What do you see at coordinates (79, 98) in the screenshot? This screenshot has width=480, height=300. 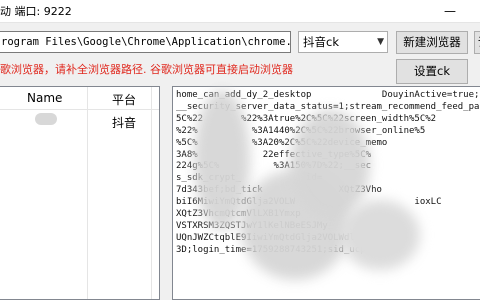 I see `list-header: Name 平台` at bounding box center [79, 98].